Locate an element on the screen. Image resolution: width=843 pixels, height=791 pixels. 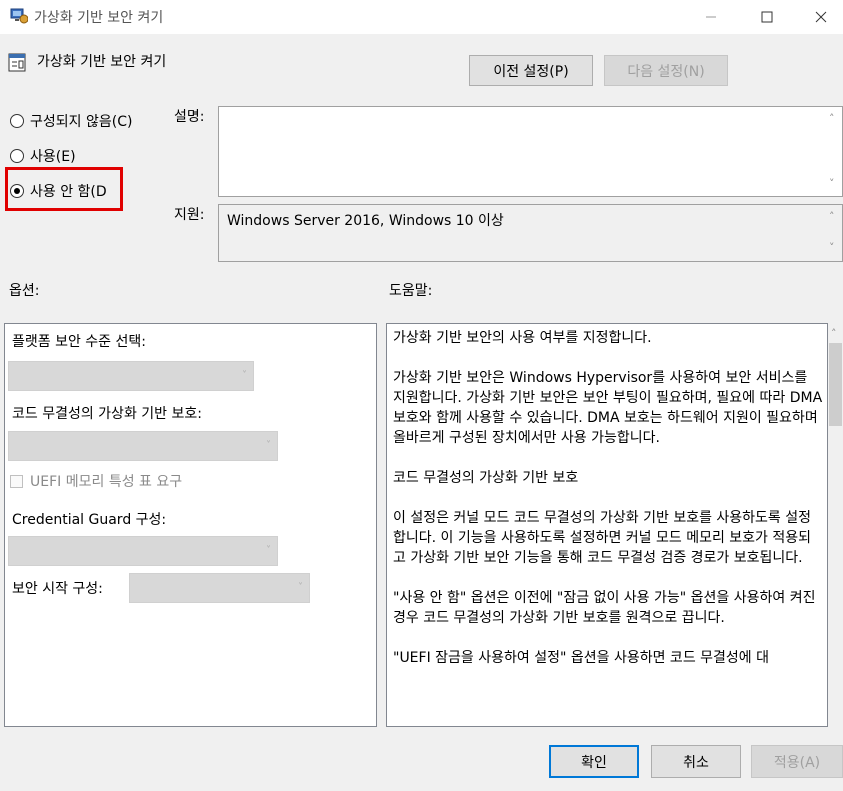
maximize-icon is located at coordinates (767, 17).